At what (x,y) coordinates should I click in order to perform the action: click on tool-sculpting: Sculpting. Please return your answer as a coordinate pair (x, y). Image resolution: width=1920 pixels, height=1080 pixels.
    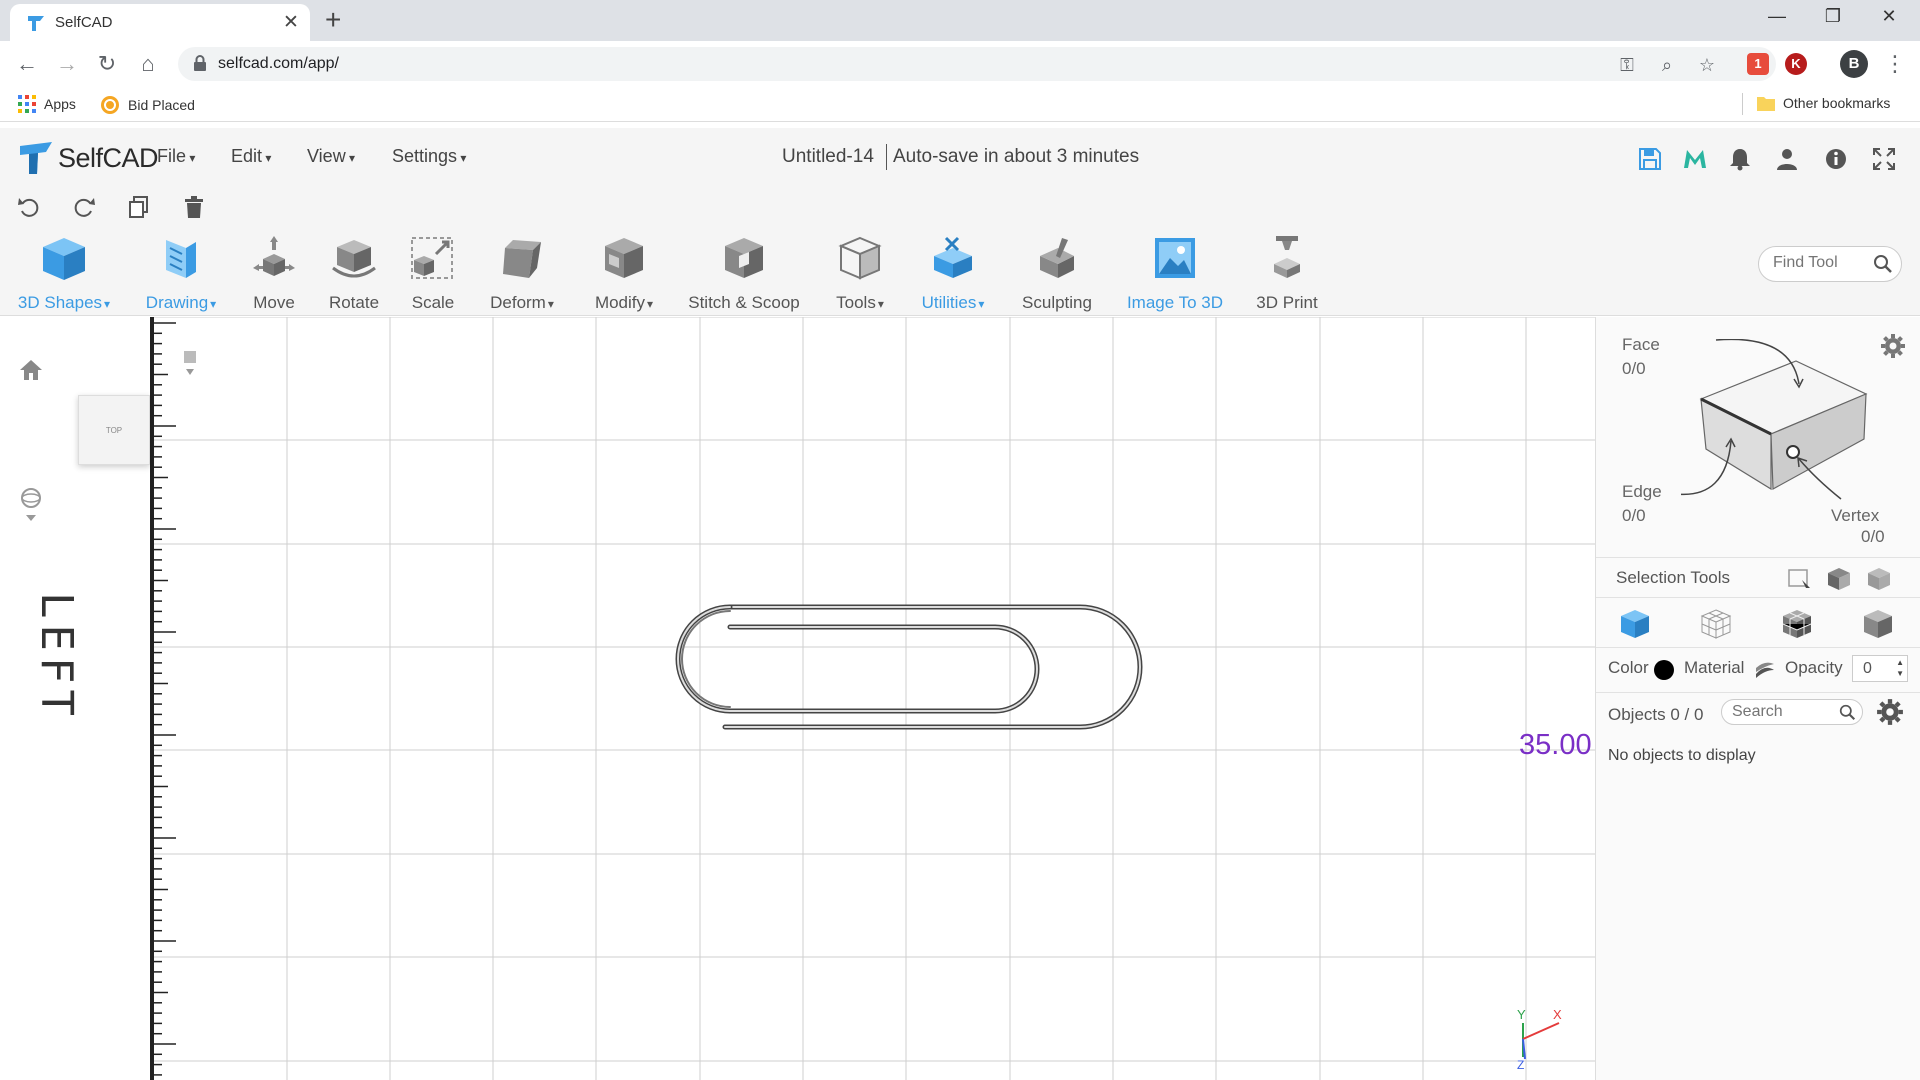
    Looking at the image, I should click on (1057, 273).